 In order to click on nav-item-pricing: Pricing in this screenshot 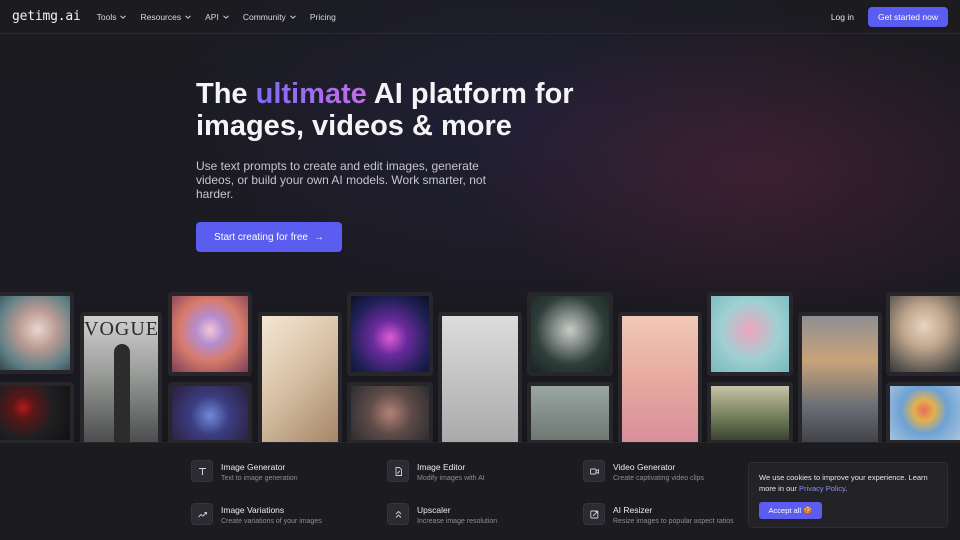, I will do `click(323, 17)`.